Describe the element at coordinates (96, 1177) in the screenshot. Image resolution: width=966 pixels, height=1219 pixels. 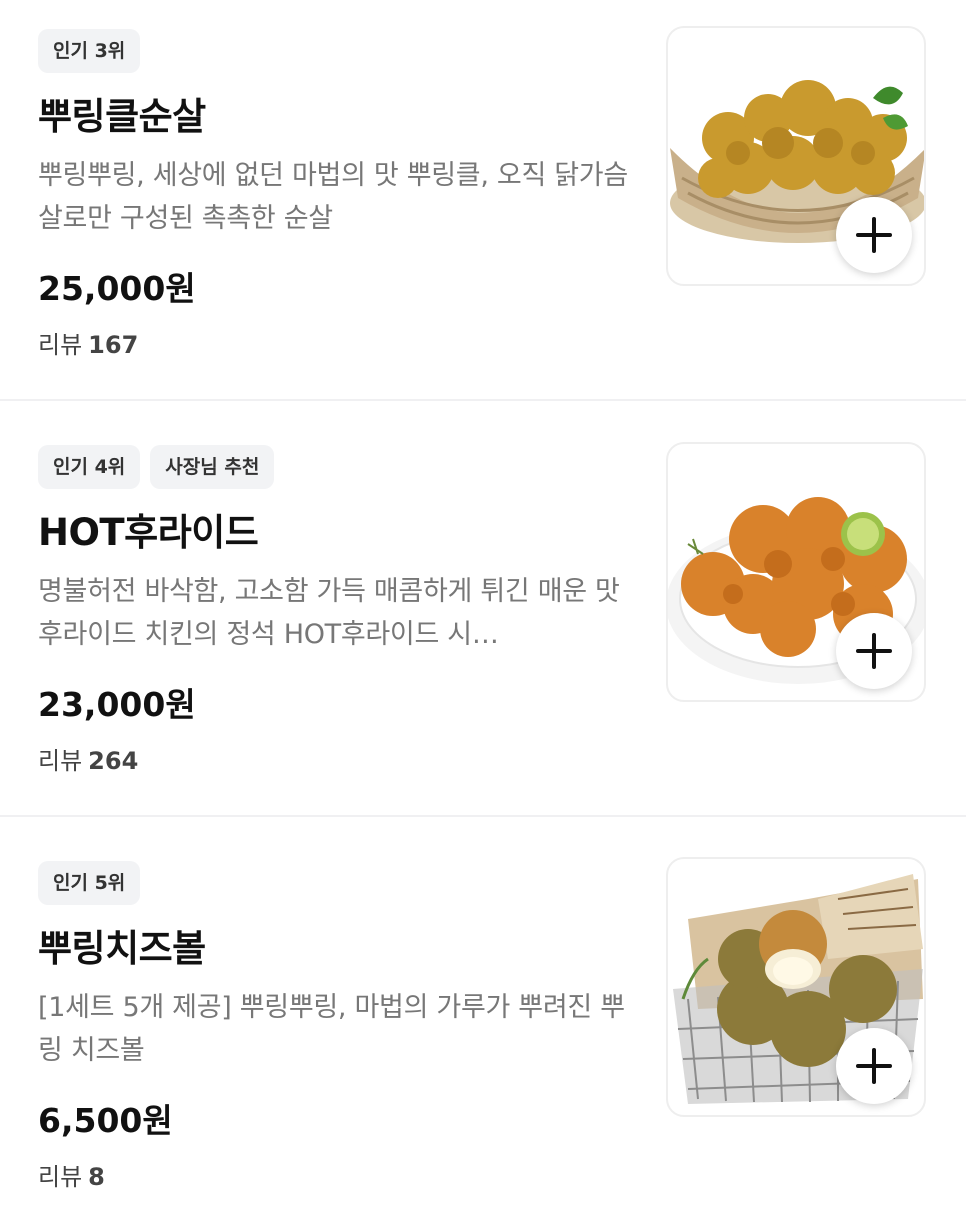
I see `review-count: 8` at that location.